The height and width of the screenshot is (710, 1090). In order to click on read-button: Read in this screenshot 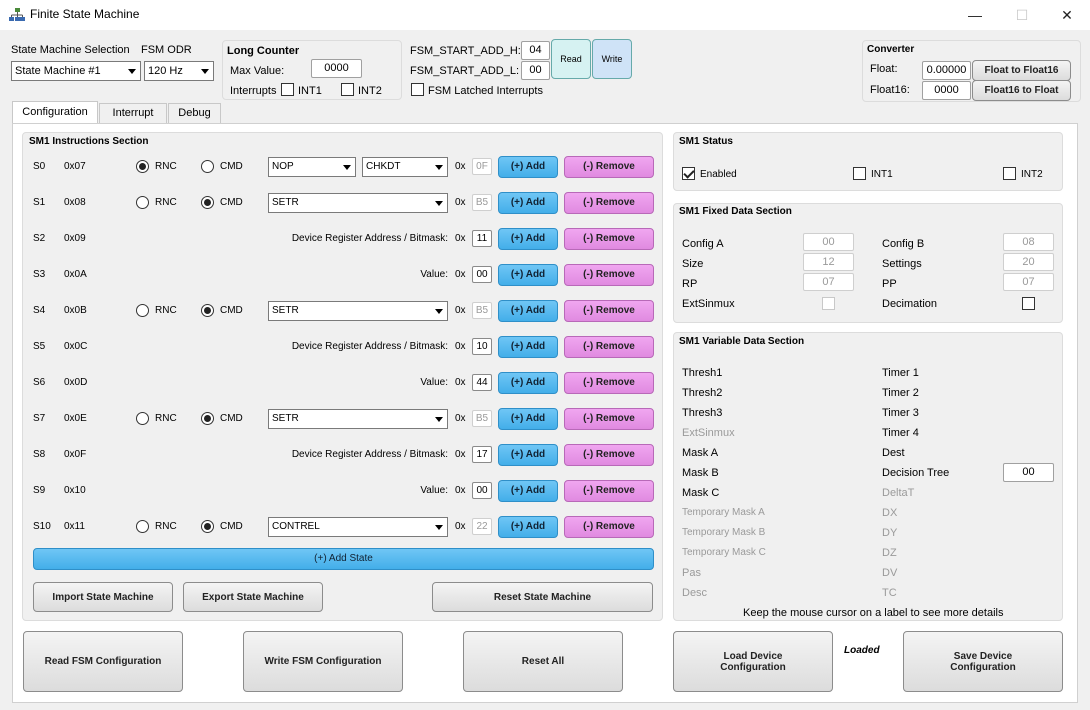, I will do `click(571, 59)`.